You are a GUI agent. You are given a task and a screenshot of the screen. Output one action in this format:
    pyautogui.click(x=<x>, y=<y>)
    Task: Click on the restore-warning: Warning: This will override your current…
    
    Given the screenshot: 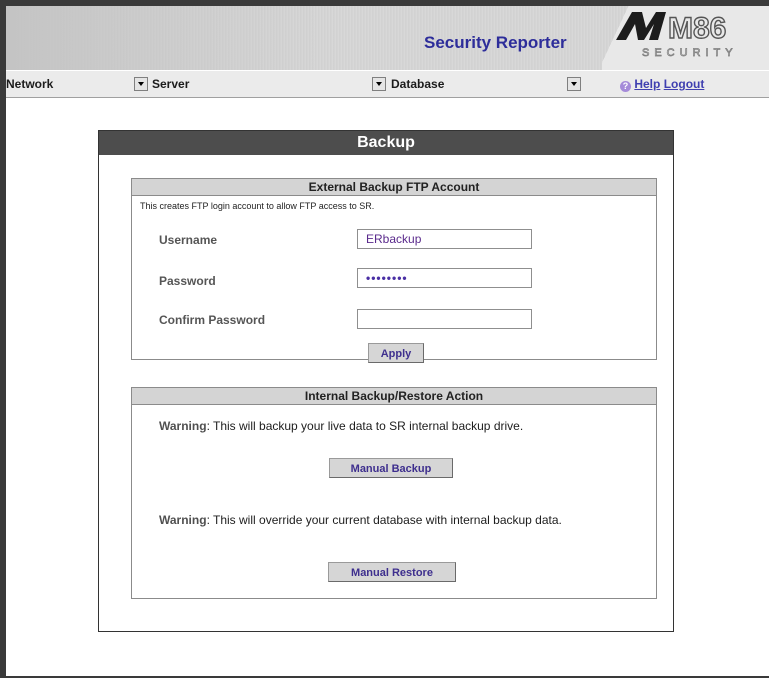 What is the action you would take?
    pyautogui.click(x=394, y=520)
    